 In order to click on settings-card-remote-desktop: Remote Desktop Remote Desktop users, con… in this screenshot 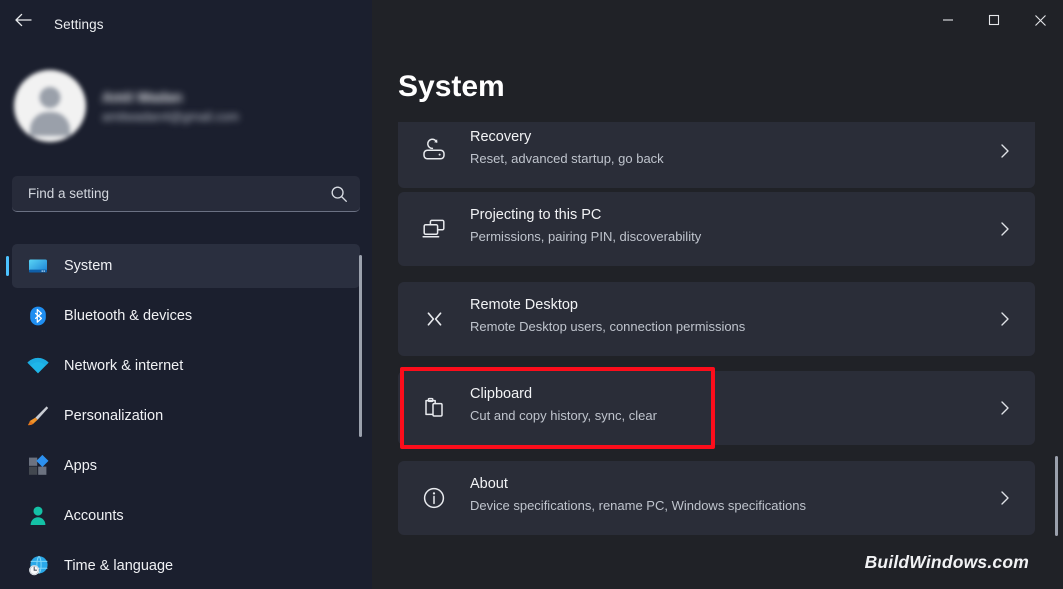, I will do `click(716, 319)`.